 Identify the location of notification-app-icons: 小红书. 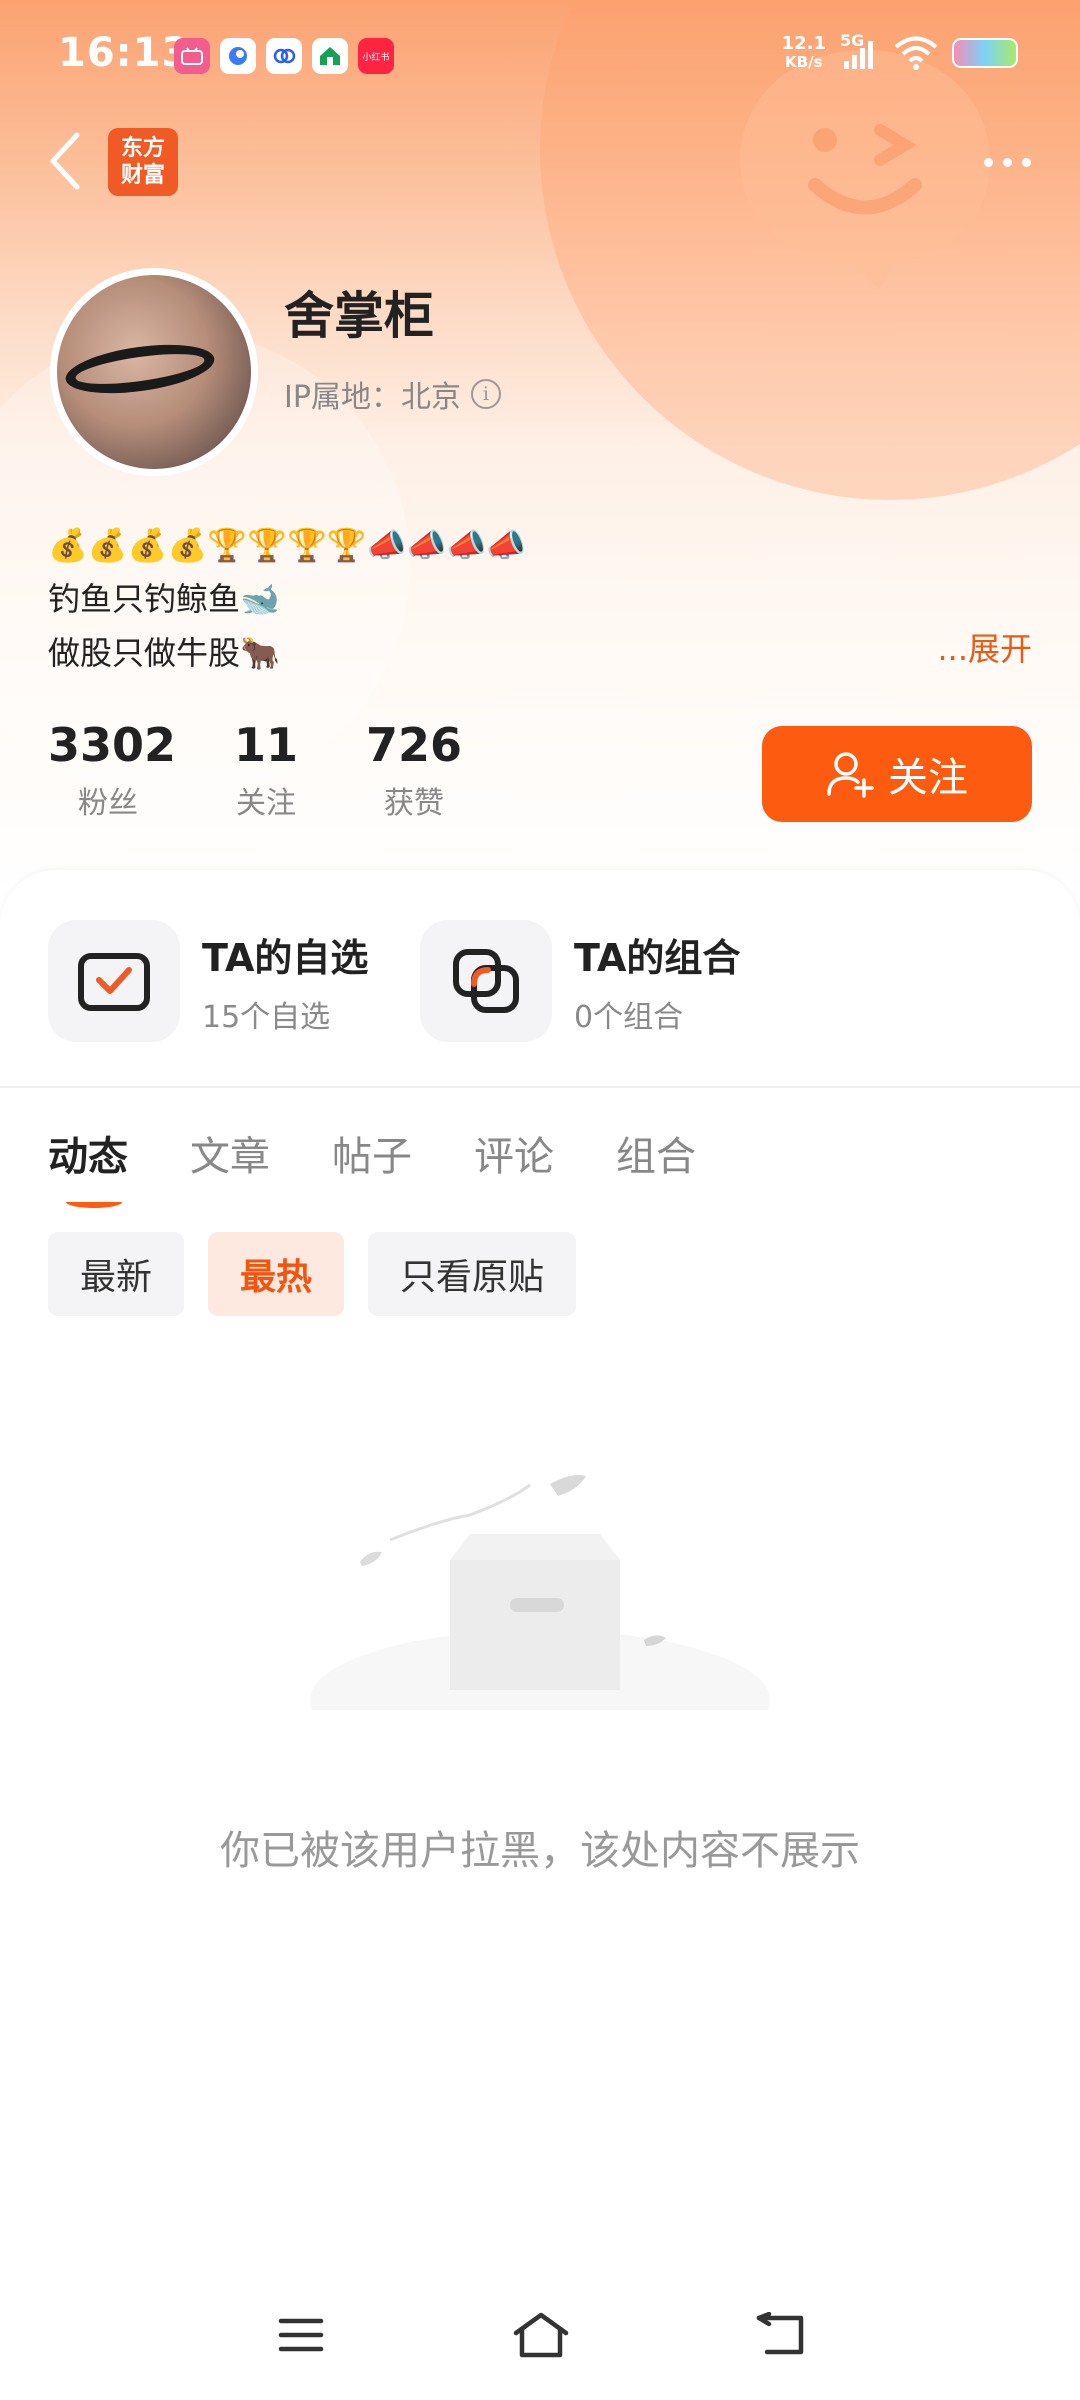
(284, 56).